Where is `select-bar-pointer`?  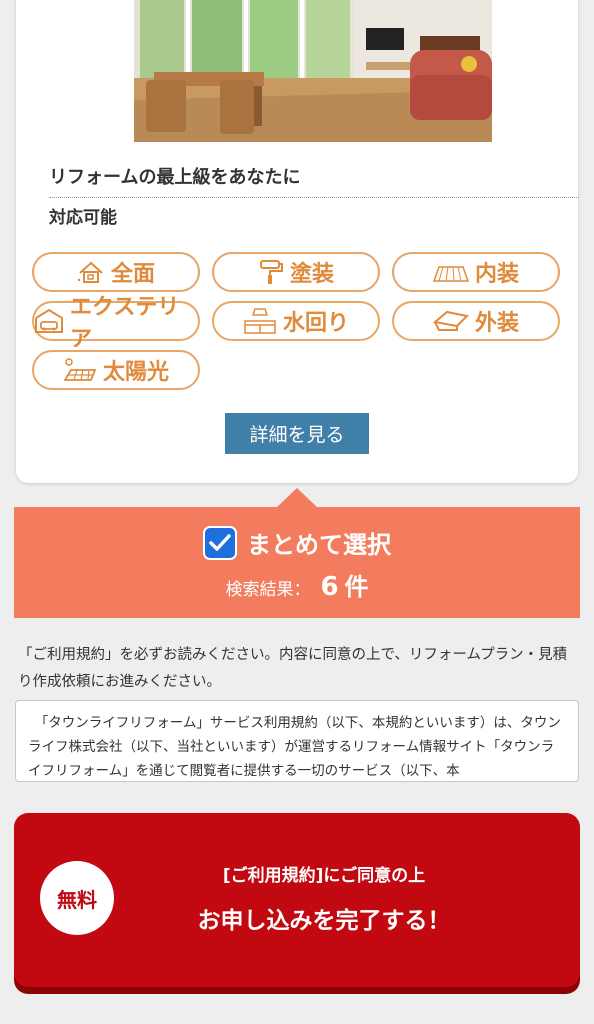 select-bar-pointer is located at coordinates (297, 498).